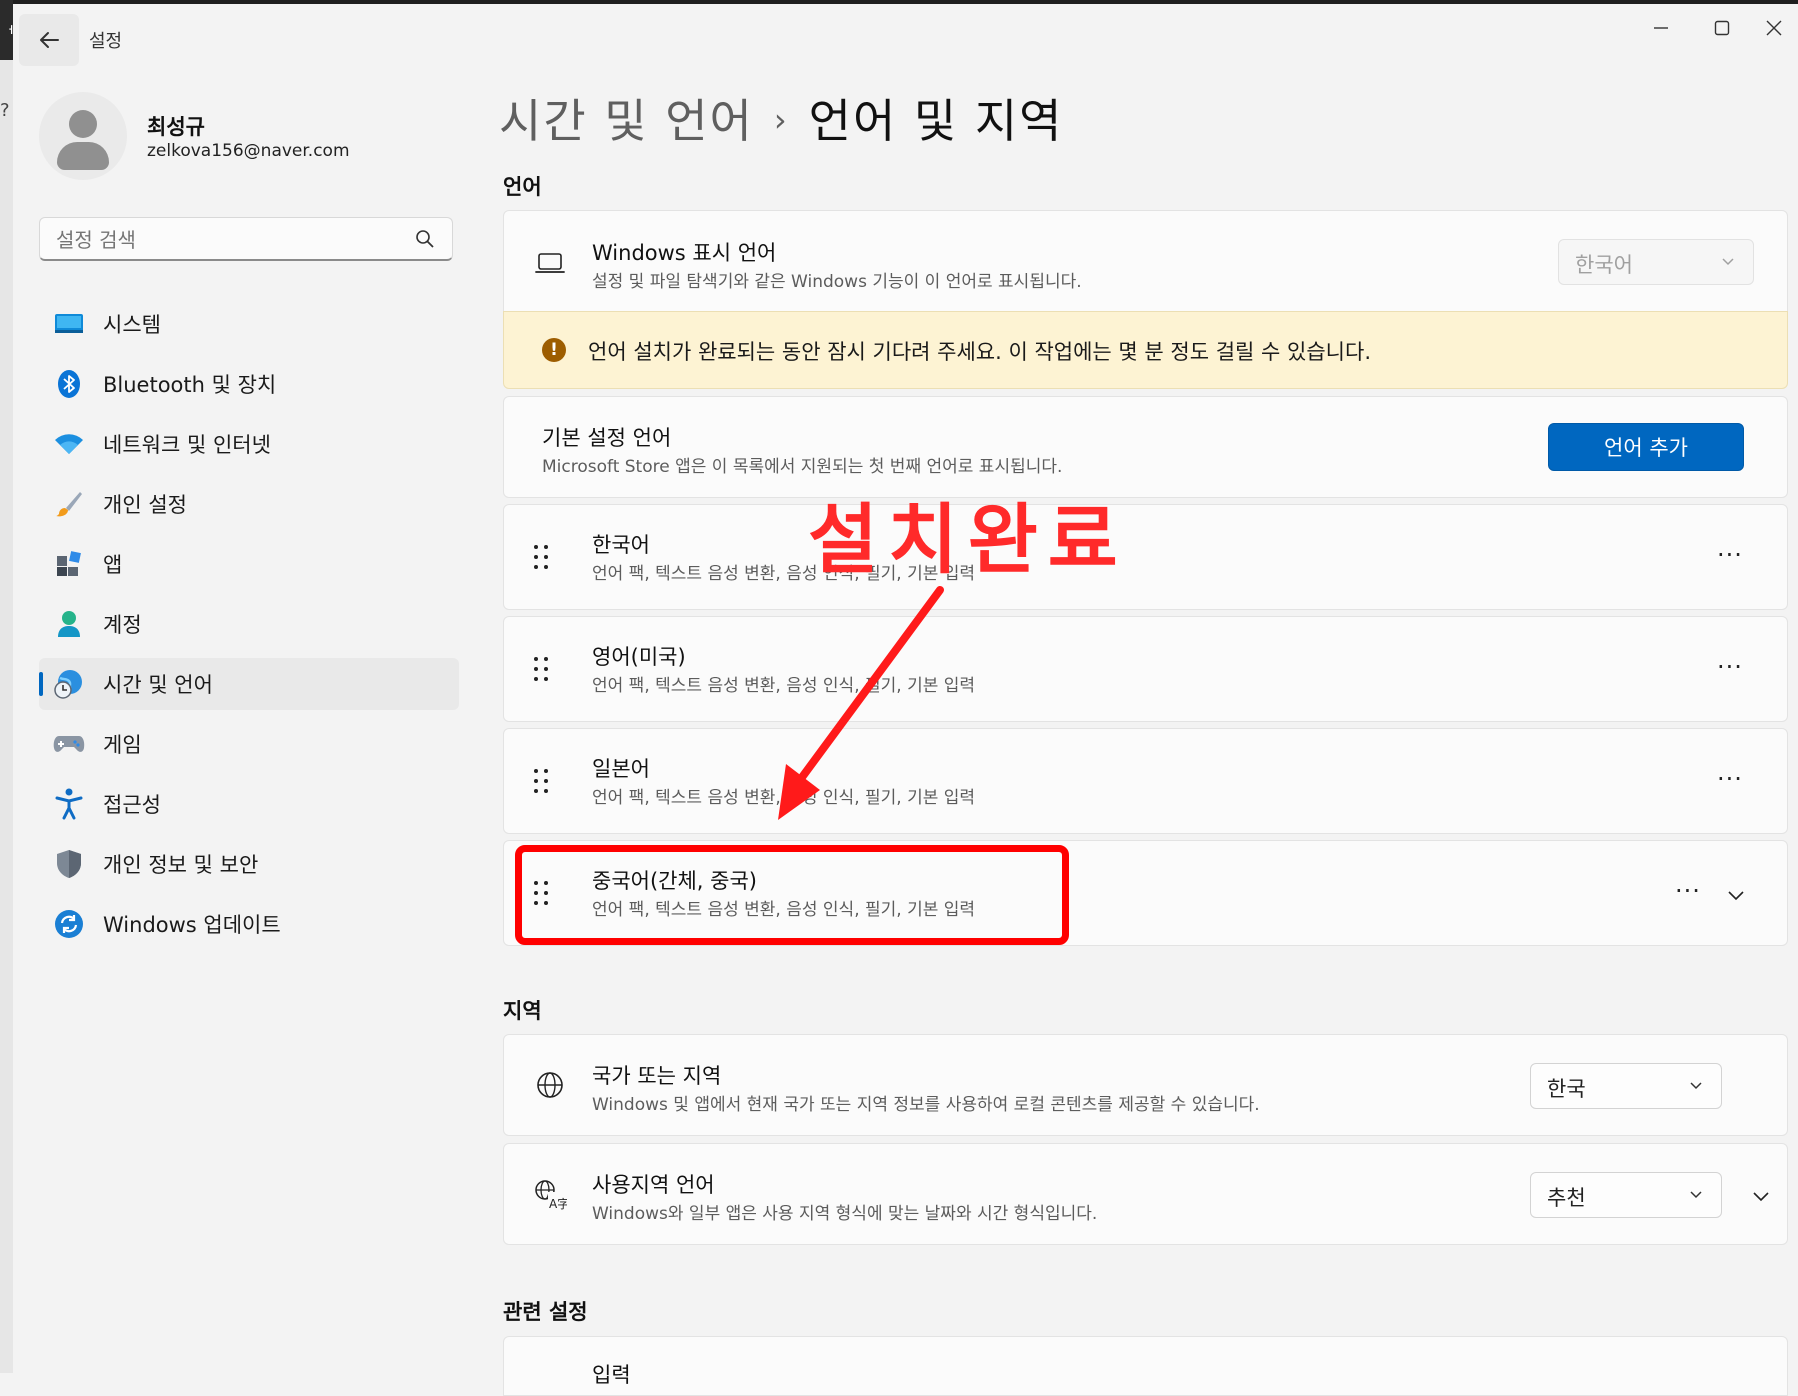 The image size is (1798, 1396). I want to click on display-language-title: Windows 표시 언어, so click(684, 253).